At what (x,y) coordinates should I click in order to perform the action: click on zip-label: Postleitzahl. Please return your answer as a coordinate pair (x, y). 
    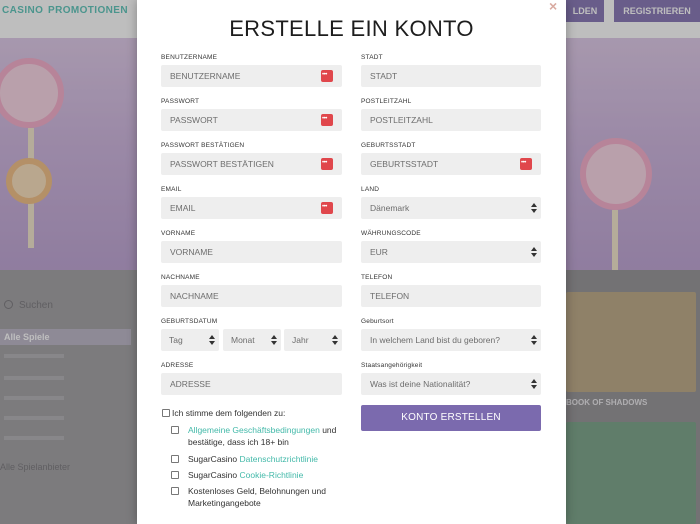
    Looking at the image, I should click on (386, 101).